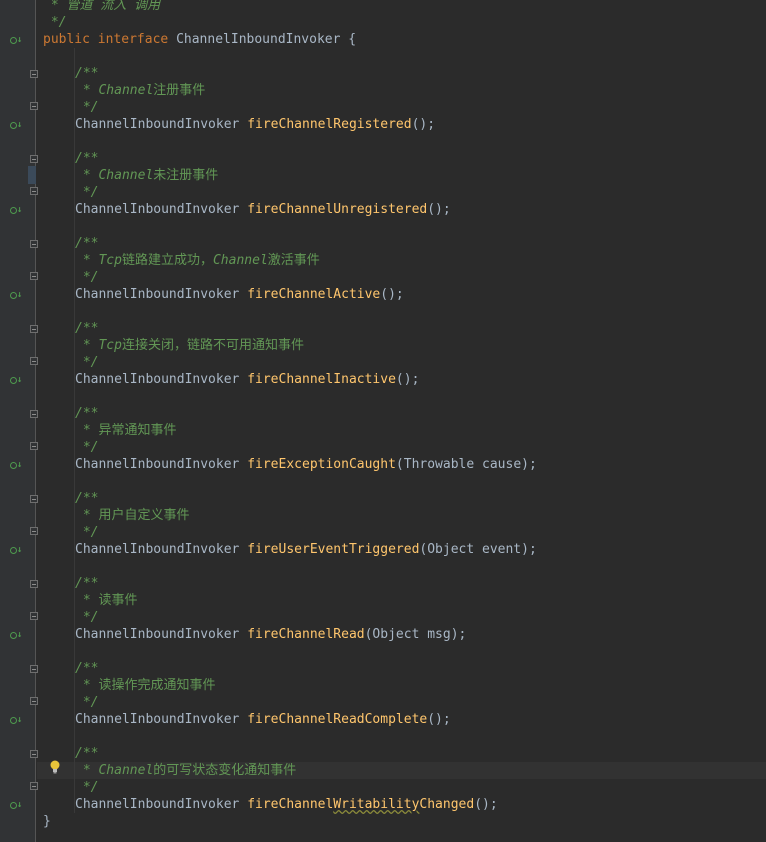 This screenshot has height=842, width=766. What do you see at coordinates (401, 685) in the screenshot?
I see `doc-comment-text: * 读操作完成通知事件` at bounding box center [401, 685].